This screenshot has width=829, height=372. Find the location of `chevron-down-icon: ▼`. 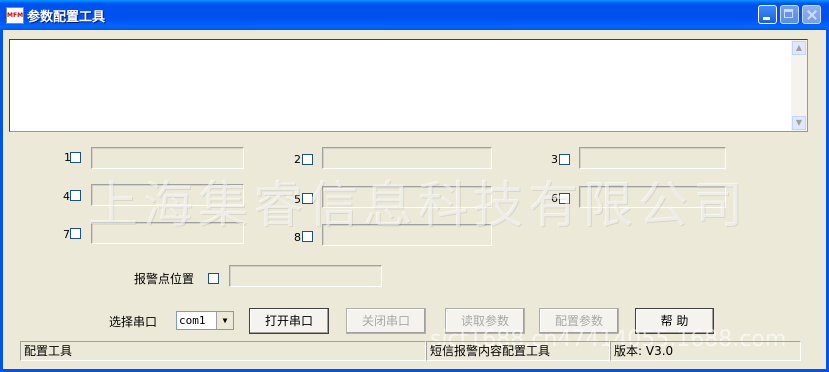

chevron-down-icon: ▼ is located at coordinates (224, 320).